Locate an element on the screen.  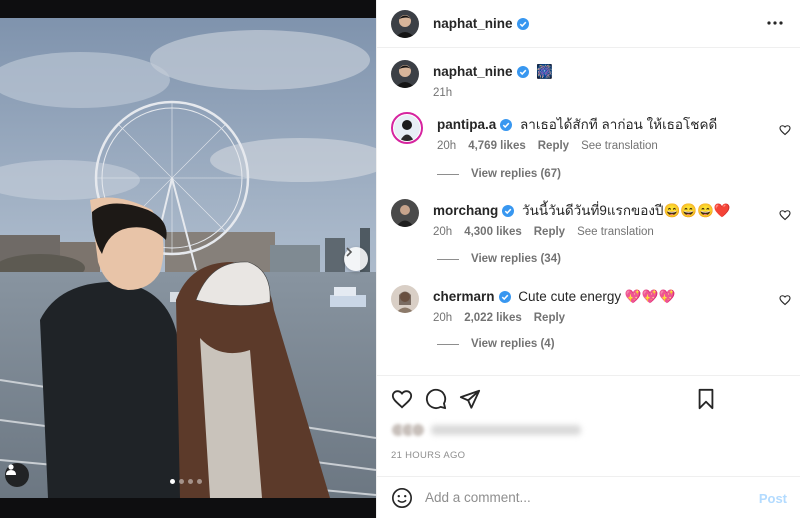
comment-text: chermarn Cute cute energy 💖💖💖 is located at coordinates (554, 297).